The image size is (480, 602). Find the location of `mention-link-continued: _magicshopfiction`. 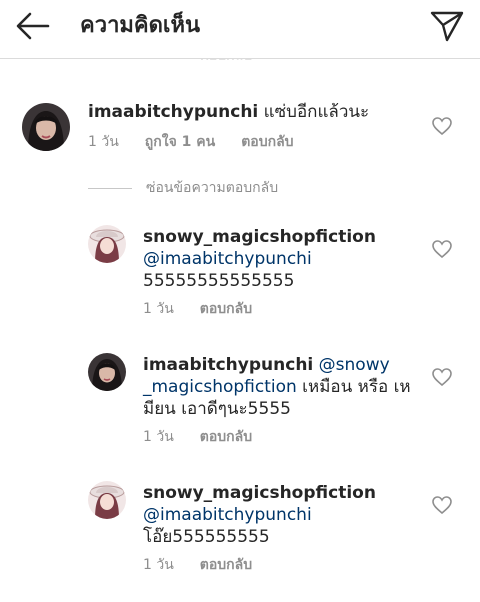

mention-link-continued: _magicshopfiction is located at coordinates (220, 387).